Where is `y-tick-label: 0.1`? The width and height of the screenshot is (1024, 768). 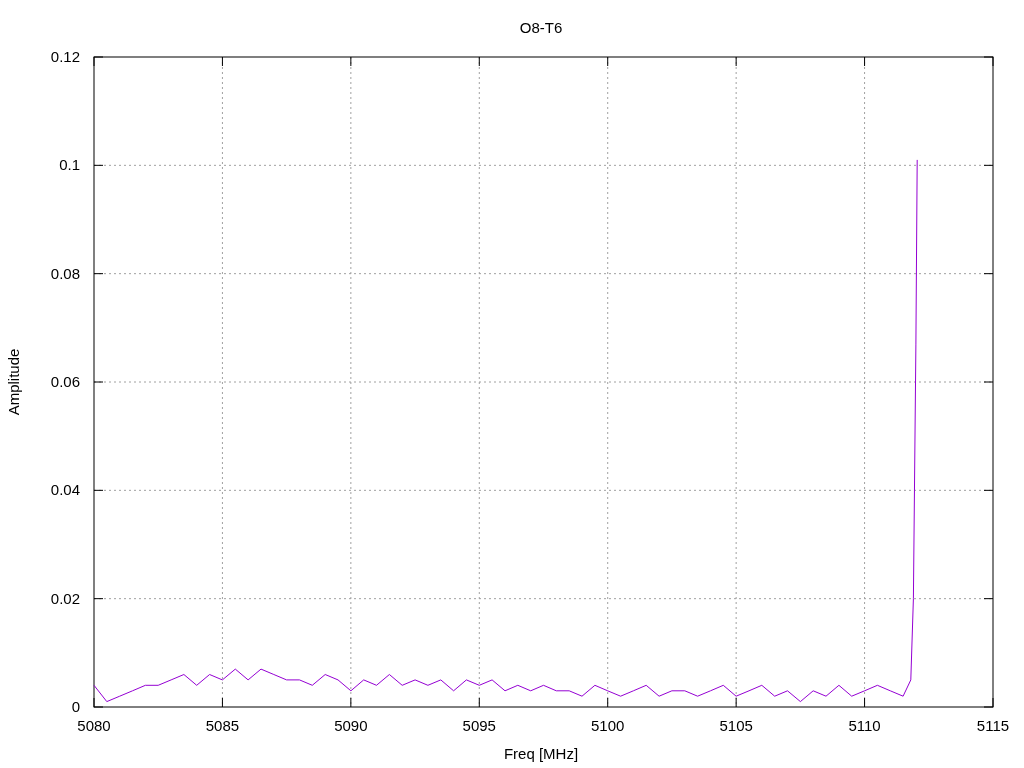 y-tick-label: 0.1 is located at coordinates (69, 165).